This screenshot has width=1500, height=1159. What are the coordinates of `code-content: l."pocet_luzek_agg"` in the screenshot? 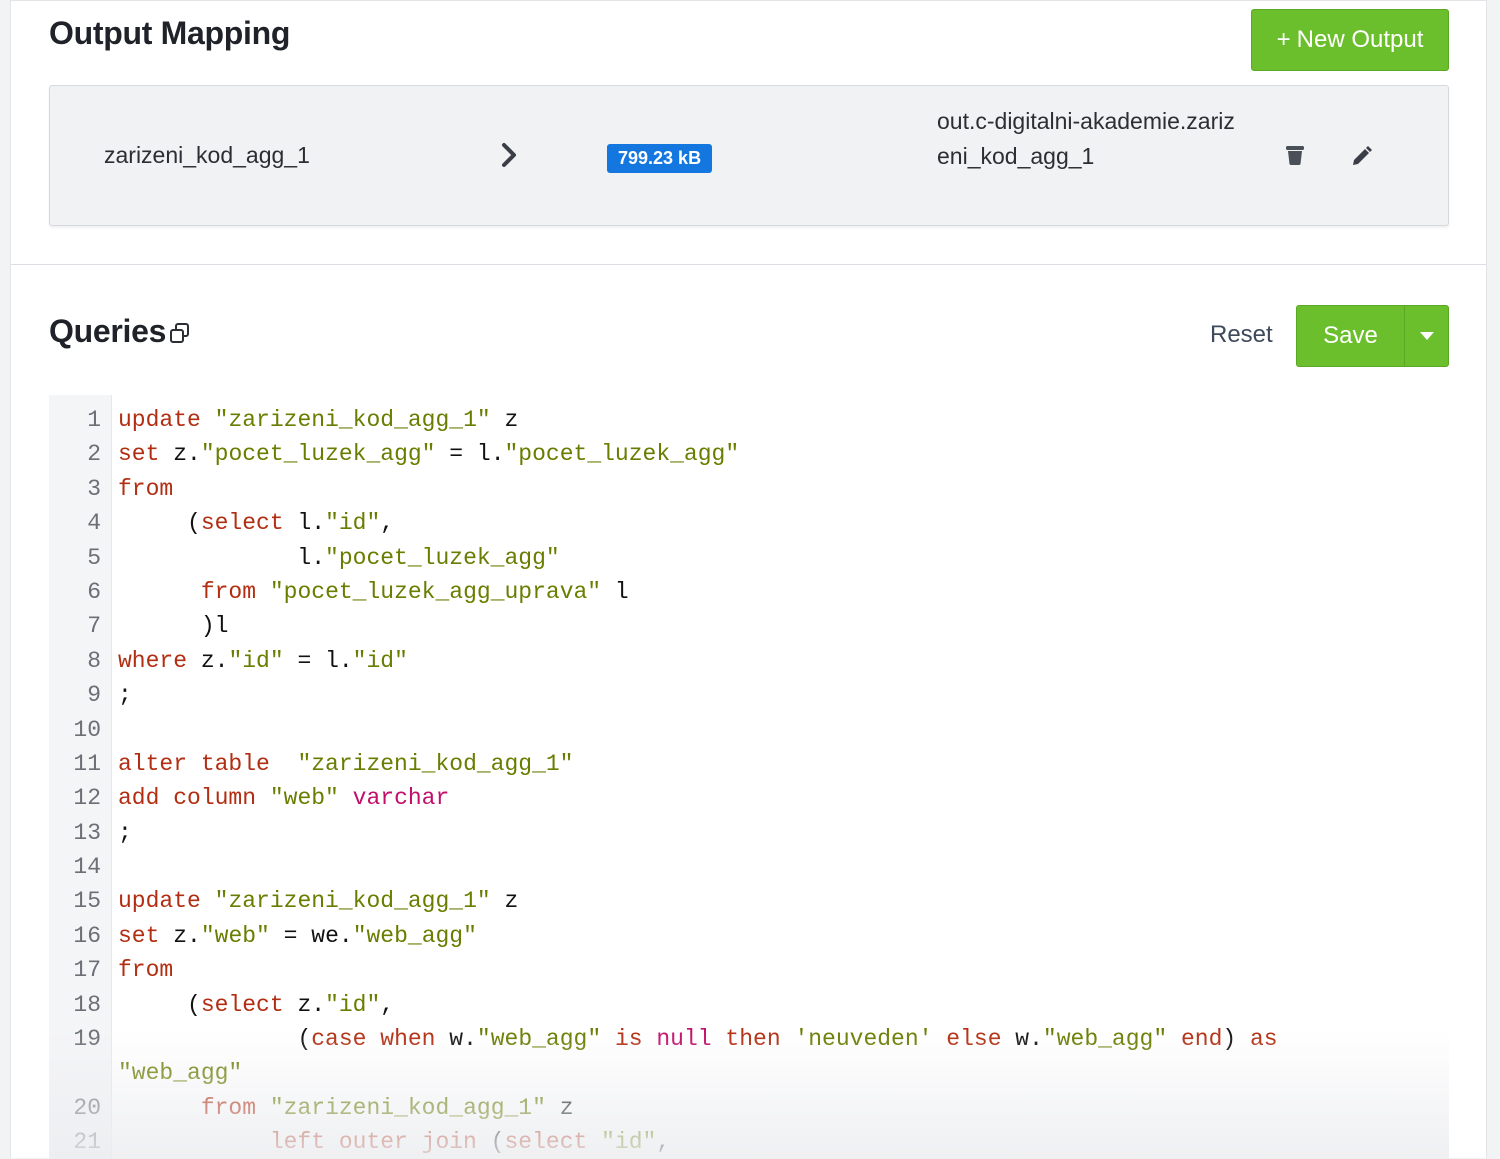 It's located at (768, 558).